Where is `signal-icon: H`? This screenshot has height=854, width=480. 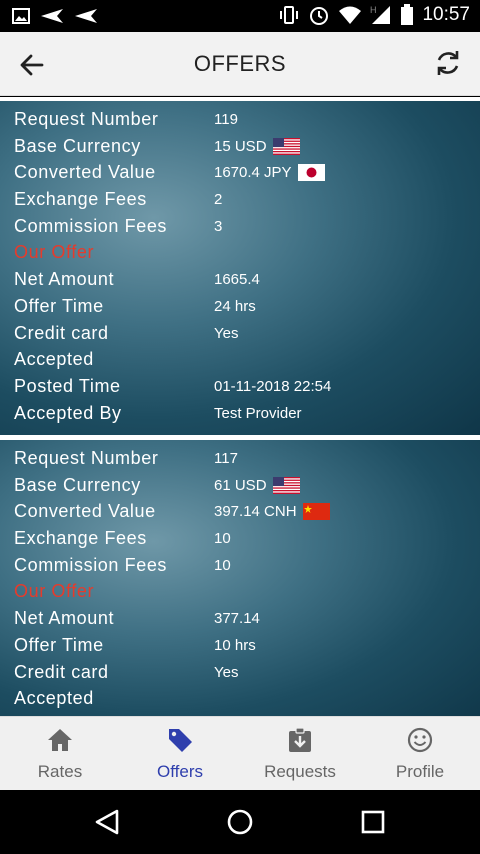
signal-icon: H is located at coordinates (380, 14).